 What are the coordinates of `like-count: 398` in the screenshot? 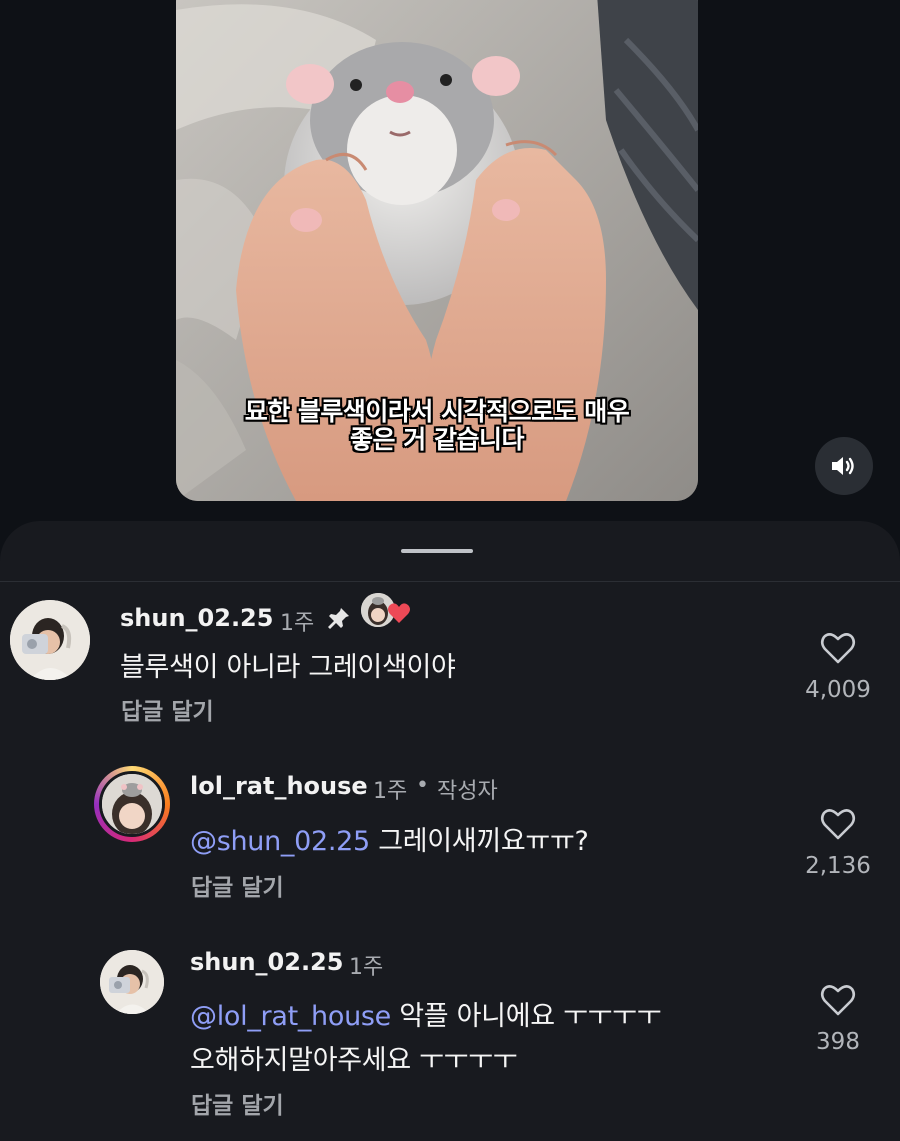 It's located at (838, 1042).